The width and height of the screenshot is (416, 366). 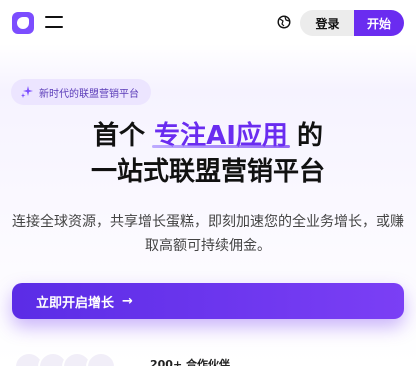 What do you see at coordinates (284, 22) in the screenshot?
I see `globe-icon` at bounding box center [284, 22].